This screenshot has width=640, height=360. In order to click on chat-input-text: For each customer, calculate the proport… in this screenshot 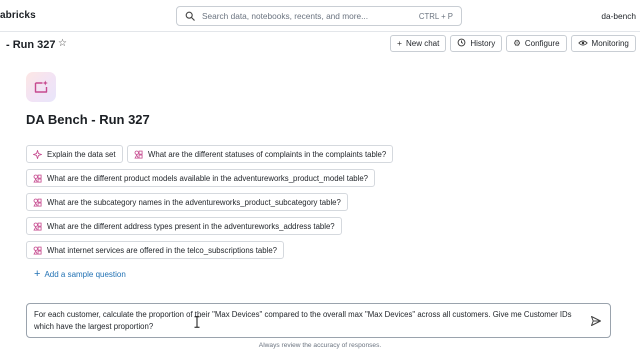, I will do `click(308, 321)`.